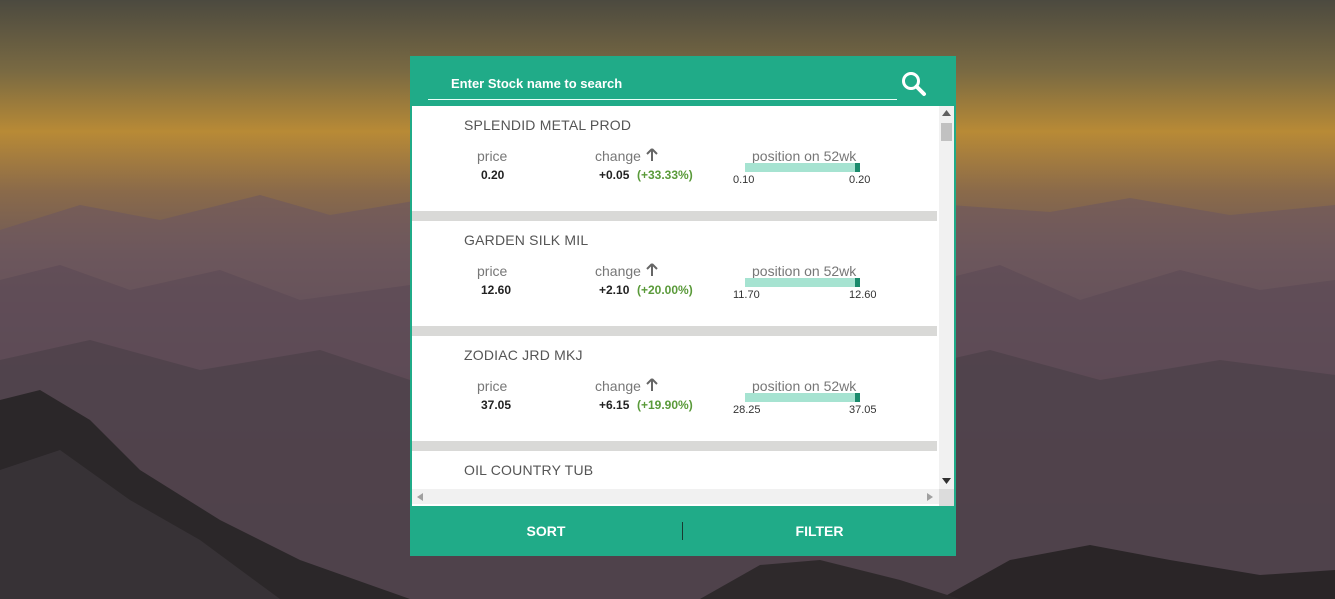 This screenshot has width=1335, height=599. What do you see at coordinates (665, 175) in the screenshot?
I see `change-percent: (+33.33%)` at bounding box center [665, 175].